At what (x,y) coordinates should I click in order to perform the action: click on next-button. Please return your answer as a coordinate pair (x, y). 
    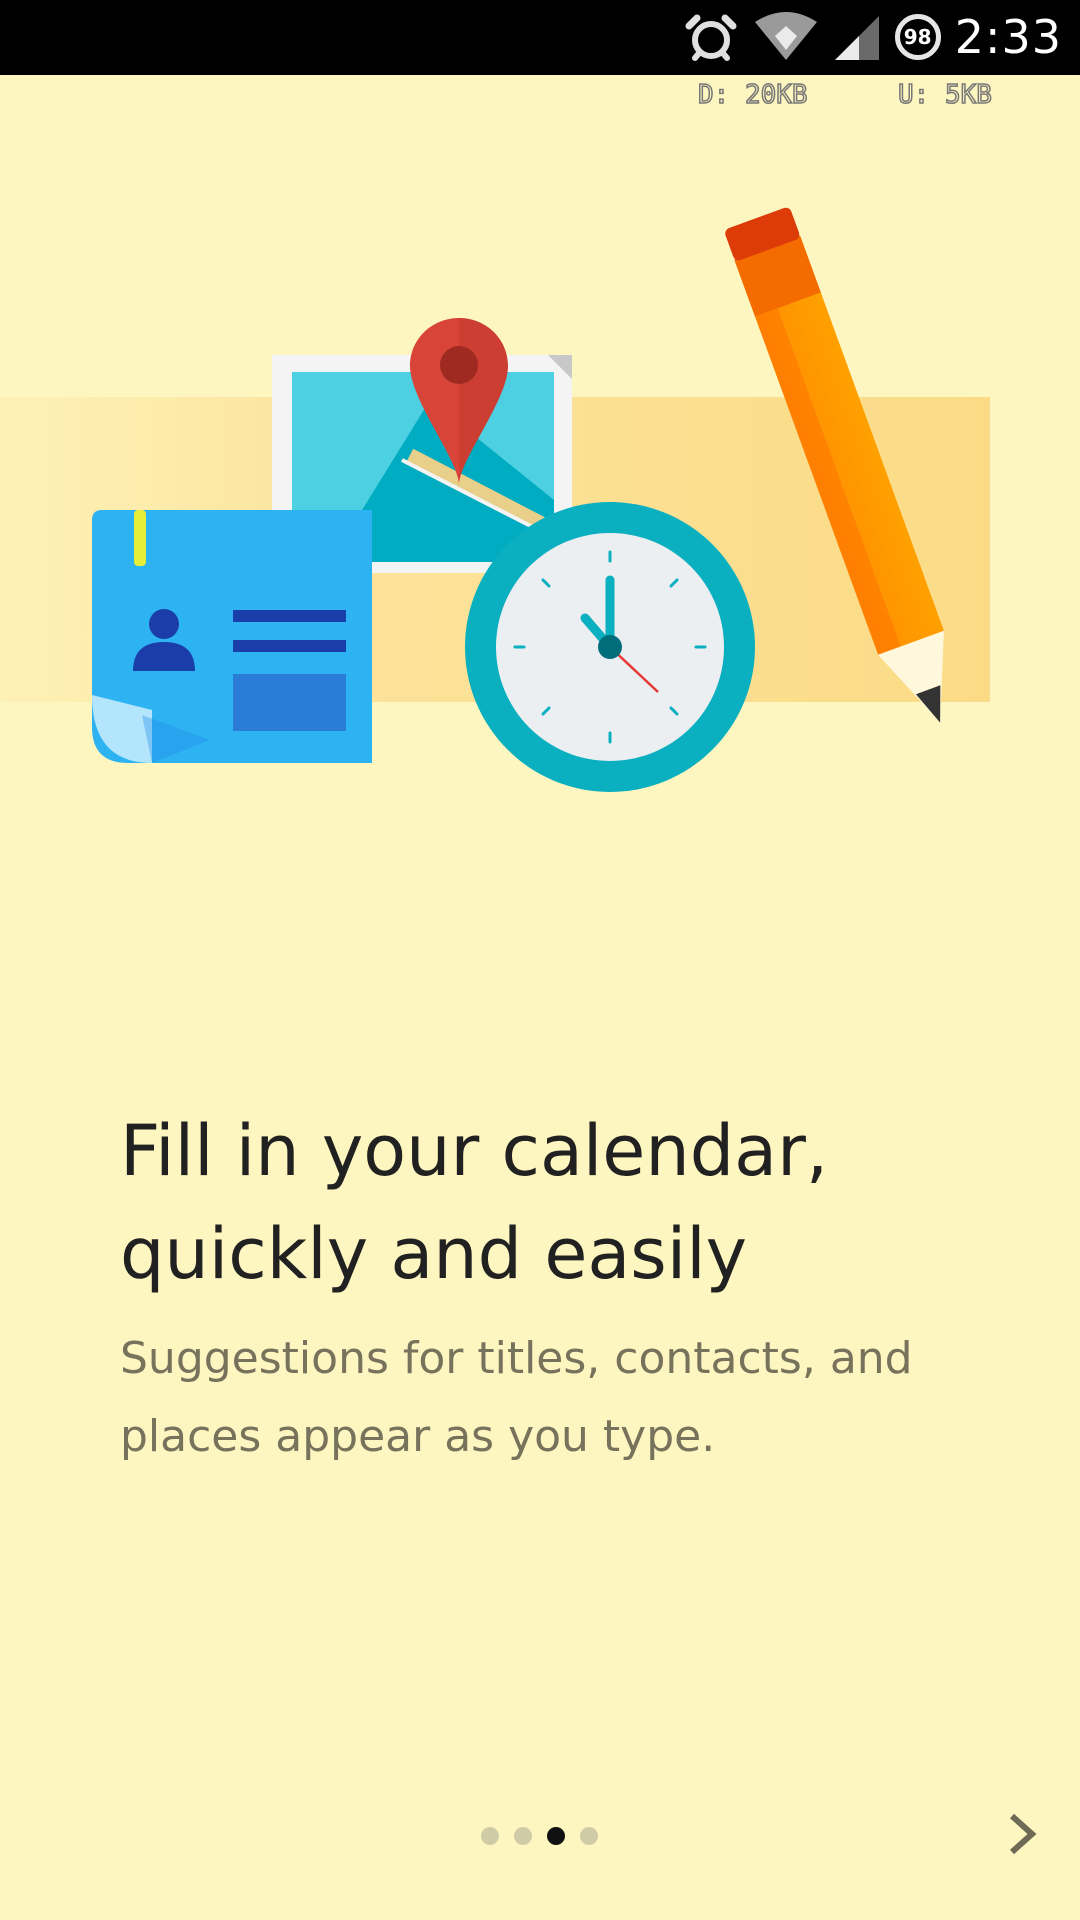
    Looking at the image, I should click on (1022, 1836).